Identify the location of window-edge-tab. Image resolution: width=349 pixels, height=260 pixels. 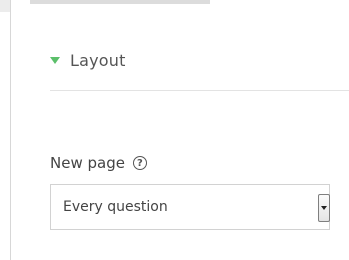
(5, 6).